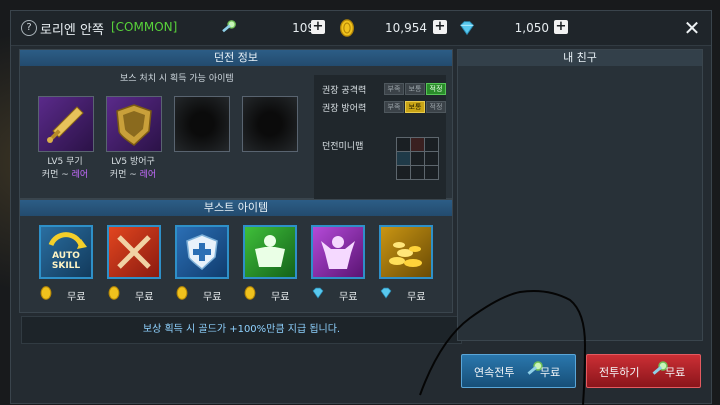 Image resolution: width=720 pixels, height=405 pixels. What do you see at coordinates (503, 347) in the screenshot?
I see `scribble-overlay` at bounding box center [503, 347].